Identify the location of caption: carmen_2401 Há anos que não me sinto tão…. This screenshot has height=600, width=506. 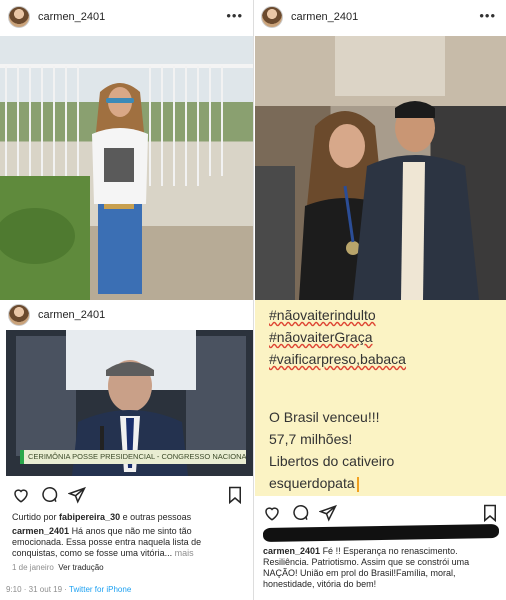
(126, 542).